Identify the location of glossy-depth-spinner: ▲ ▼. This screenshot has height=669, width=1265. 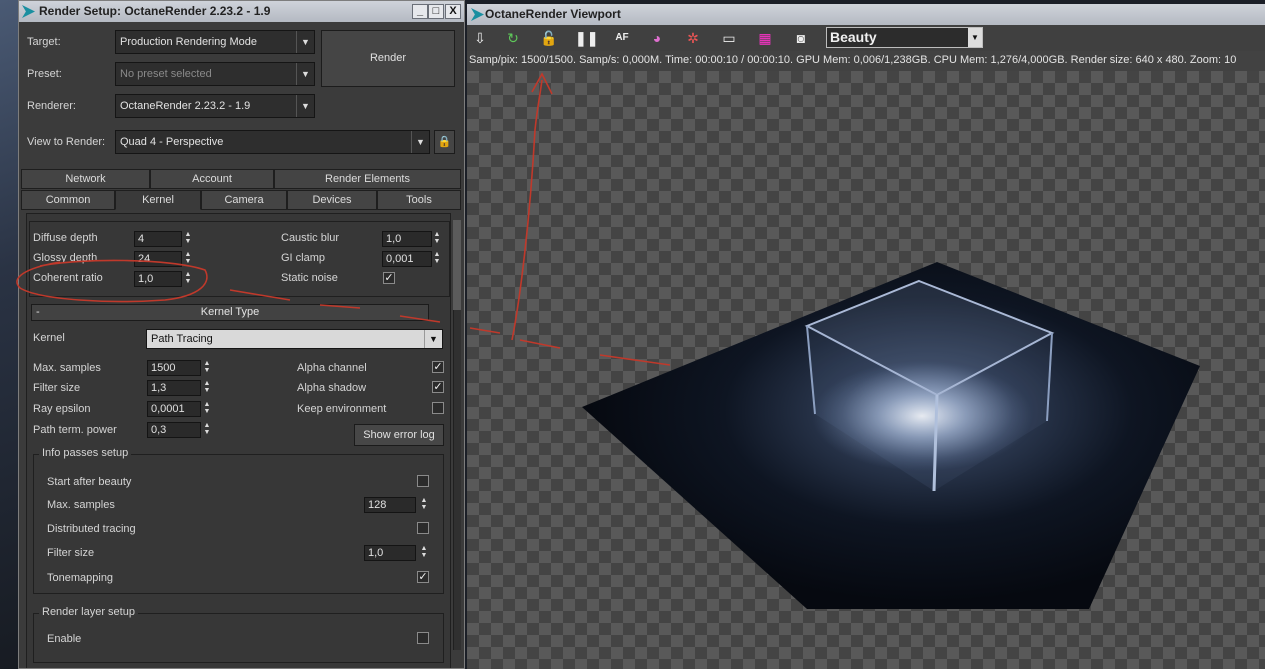
(188, 259).